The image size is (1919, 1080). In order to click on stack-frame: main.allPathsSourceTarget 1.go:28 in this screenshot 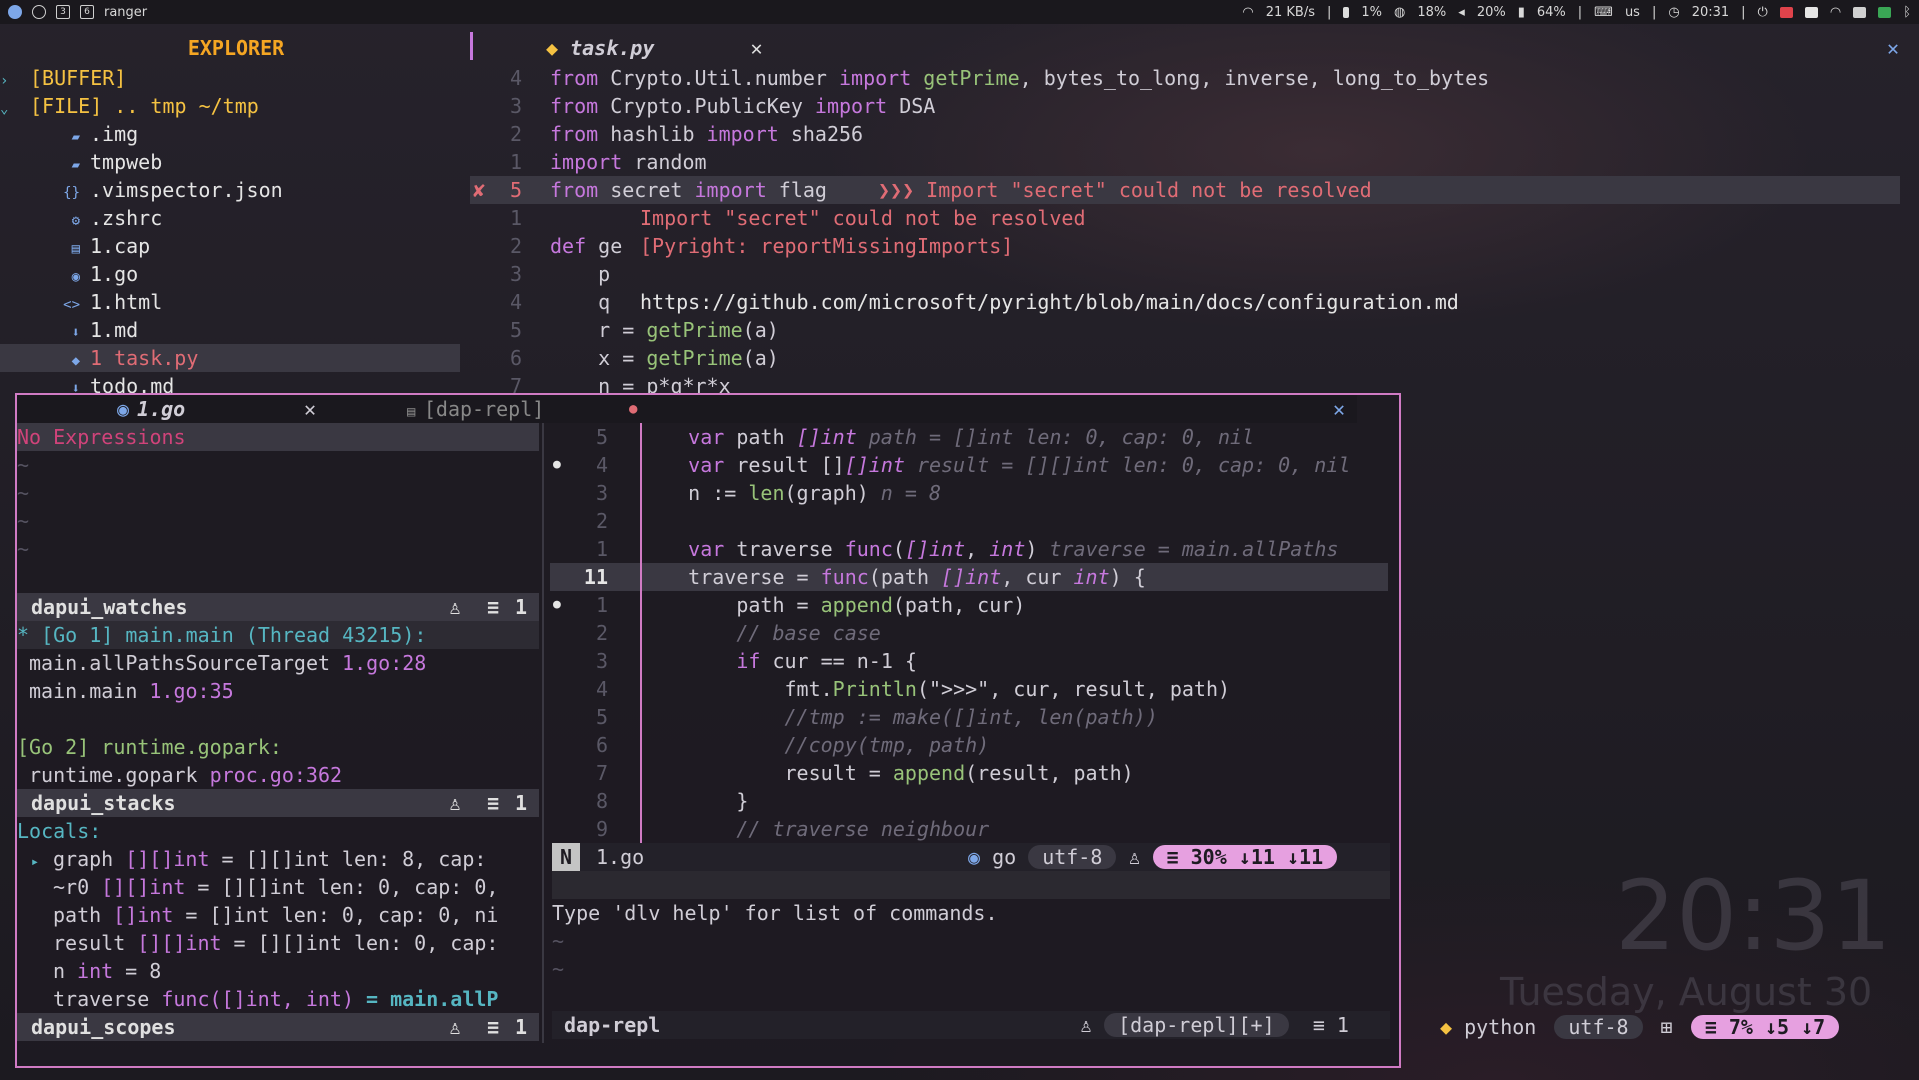, I will do `click(278, 663)`.